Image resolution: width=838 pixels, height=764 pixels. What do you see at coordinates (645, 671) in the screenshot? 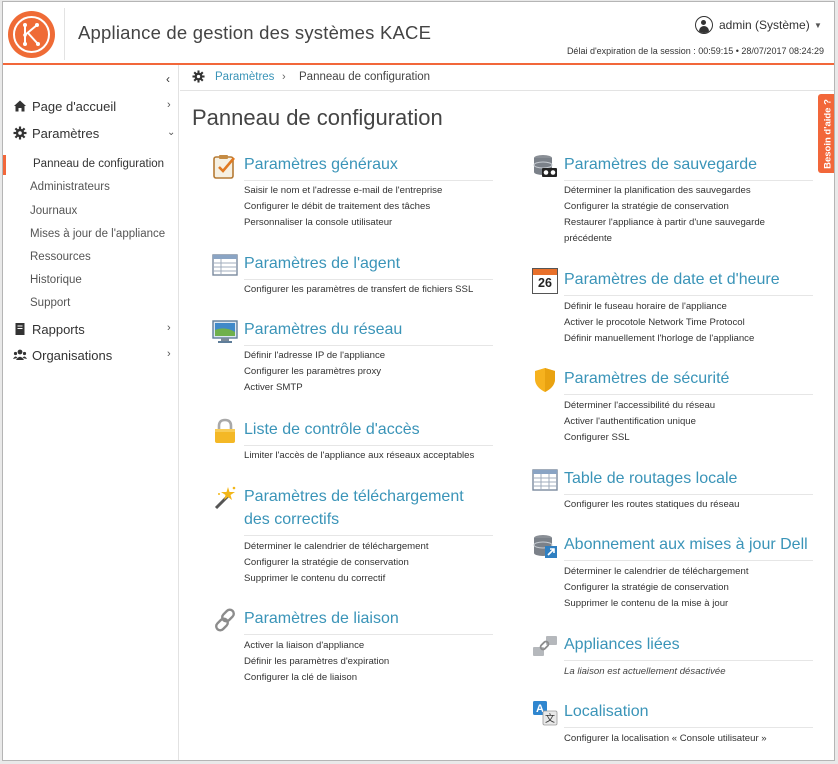
I see `linking-status-note: La liaison est actuellement désactivée` at bounding box center [645, 671].